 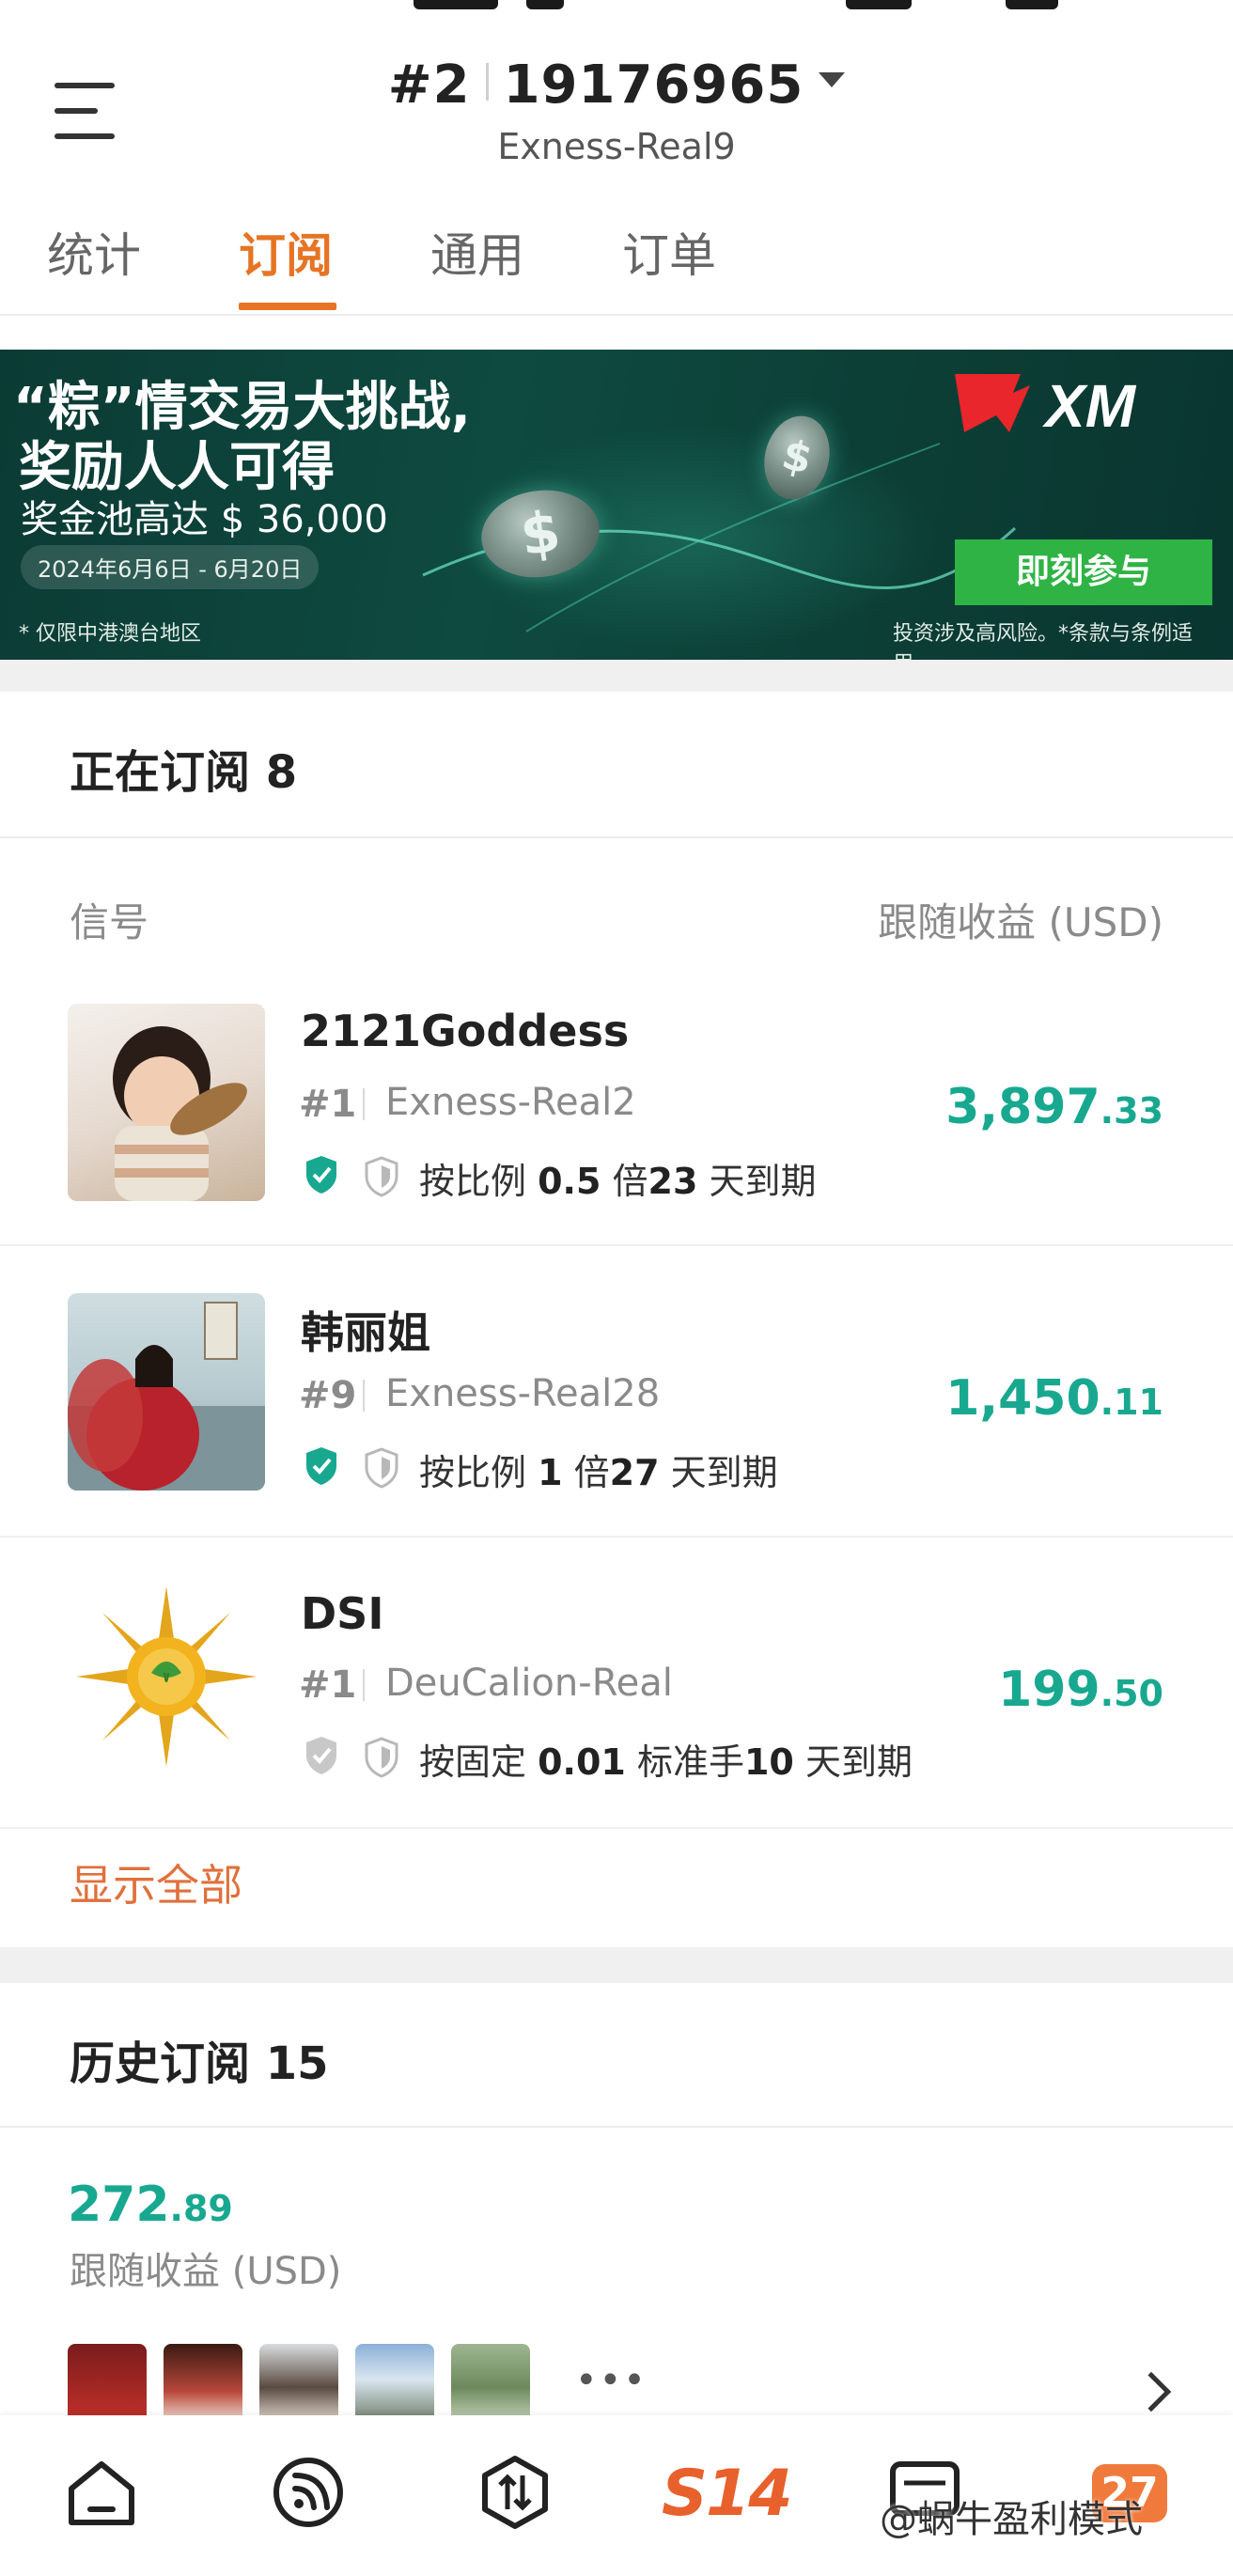 What do you see at coordinates (170, 567) in the screenshot?
I see `banner-date-range: 2024年6月6日 - 6月20日` at bounding box center [170, 567].